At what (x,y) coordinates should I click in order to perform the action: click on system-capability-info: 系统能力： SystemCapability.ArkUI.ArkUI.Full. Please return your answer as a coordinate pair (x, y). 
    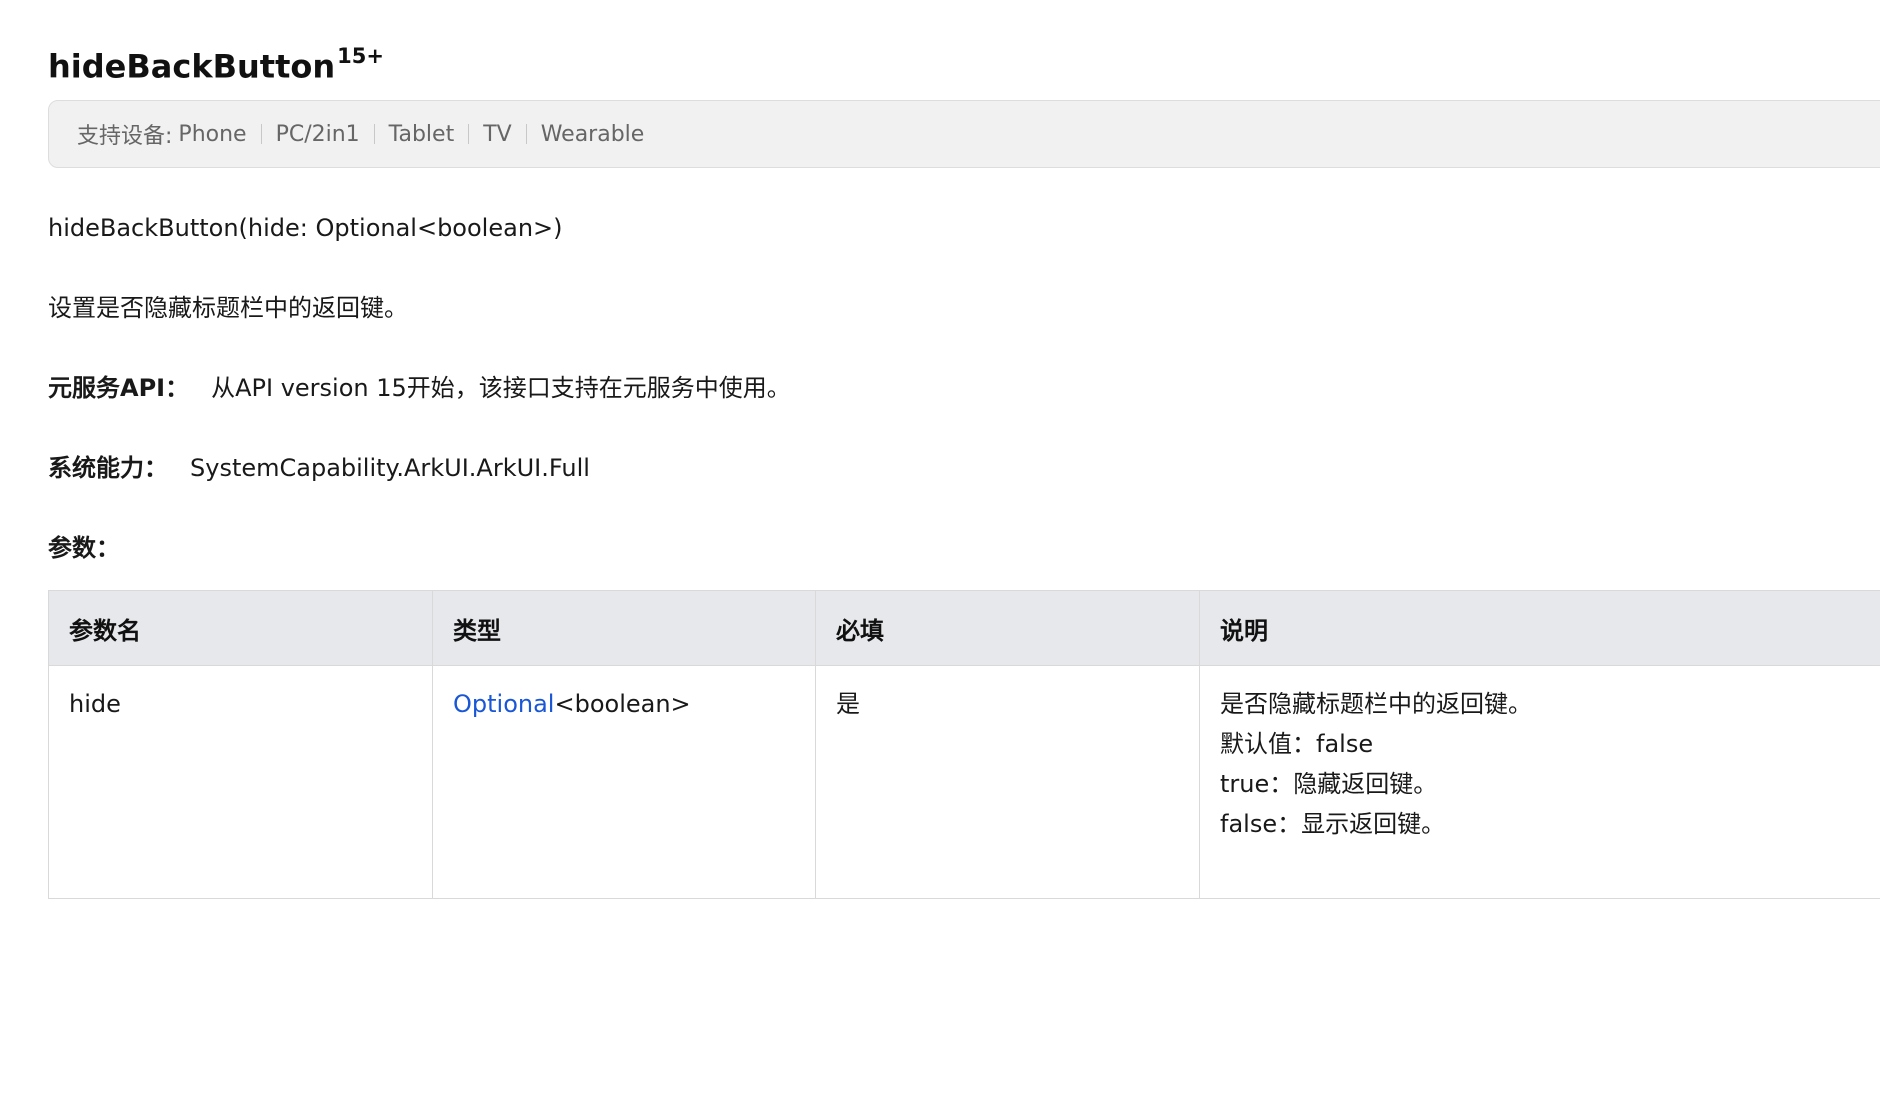
    Looking at the image, I should click on (319, 468).